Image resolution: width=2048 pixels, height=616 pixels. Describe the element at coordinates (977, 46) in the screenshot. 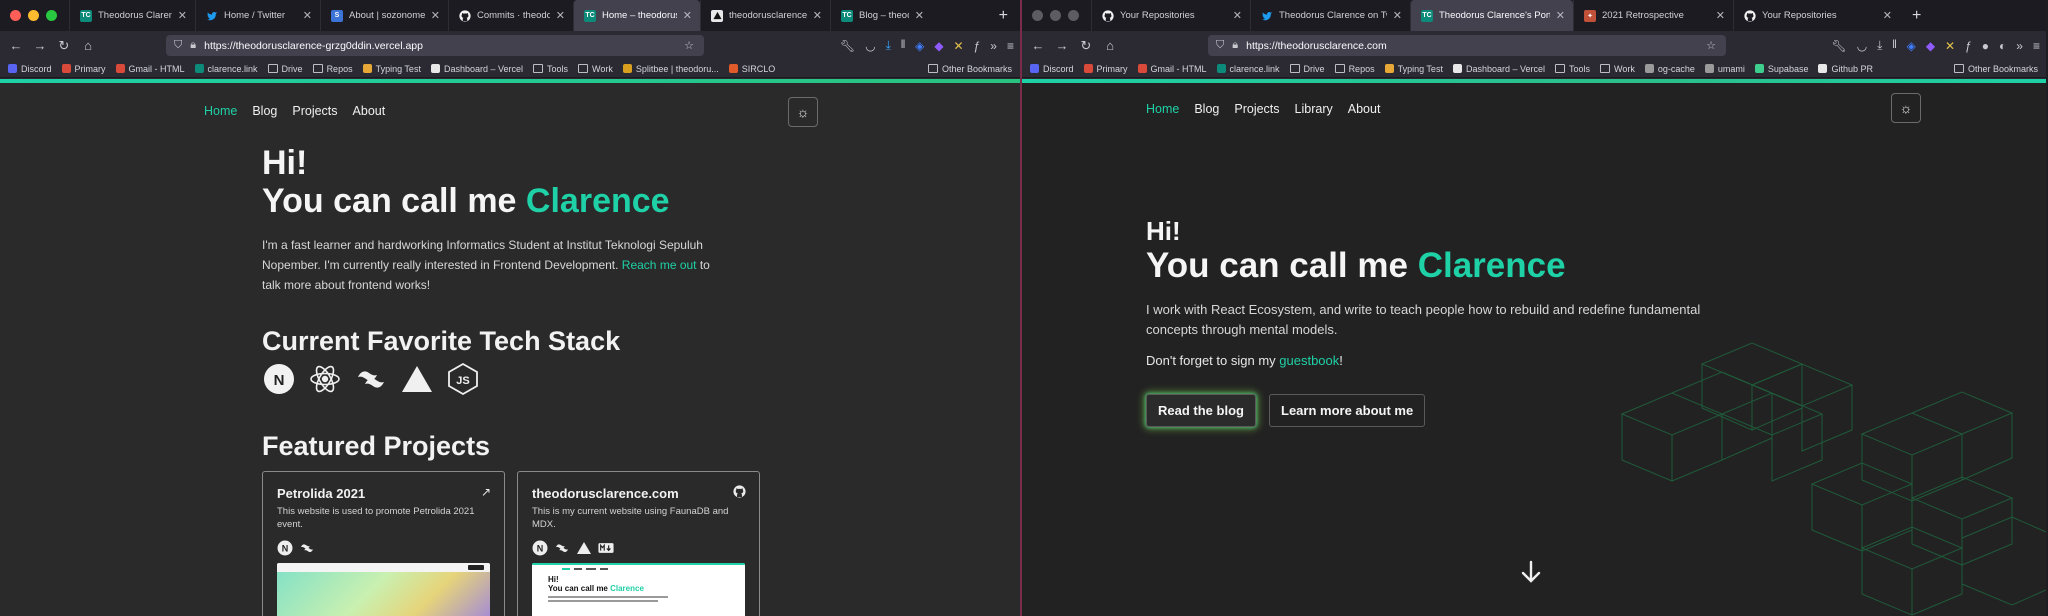

I see `extension-icon: ƒ` at that location.